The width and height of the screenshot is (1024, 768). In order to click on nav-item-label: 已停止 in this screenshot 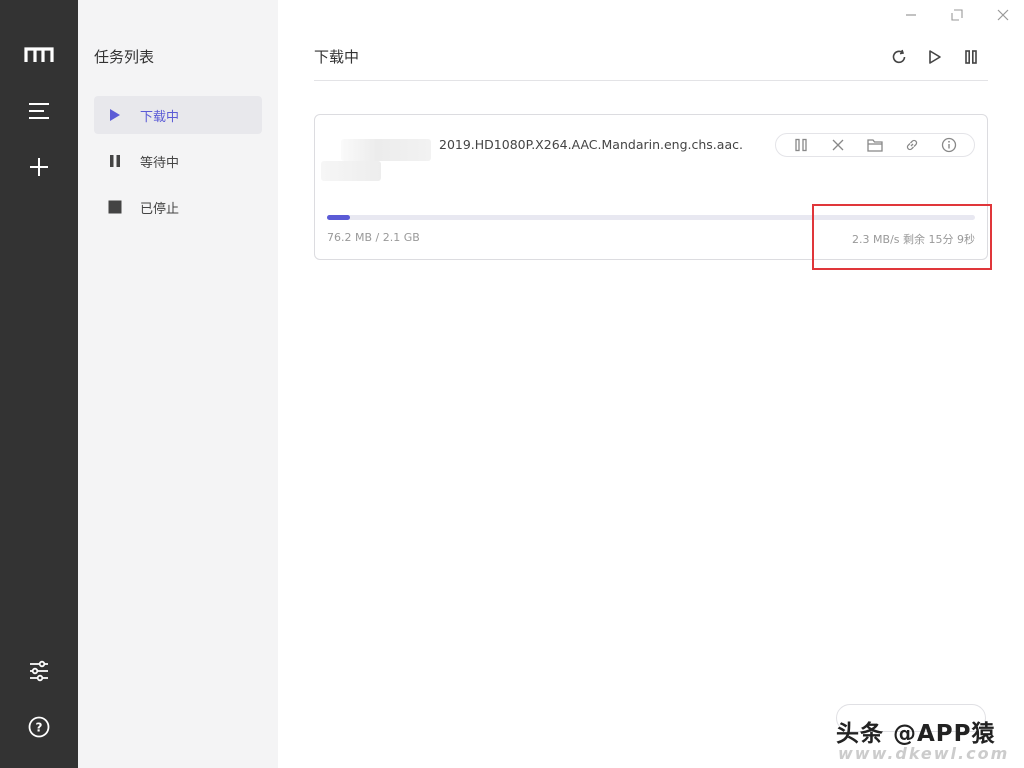, I will do `click(160, 209)`.